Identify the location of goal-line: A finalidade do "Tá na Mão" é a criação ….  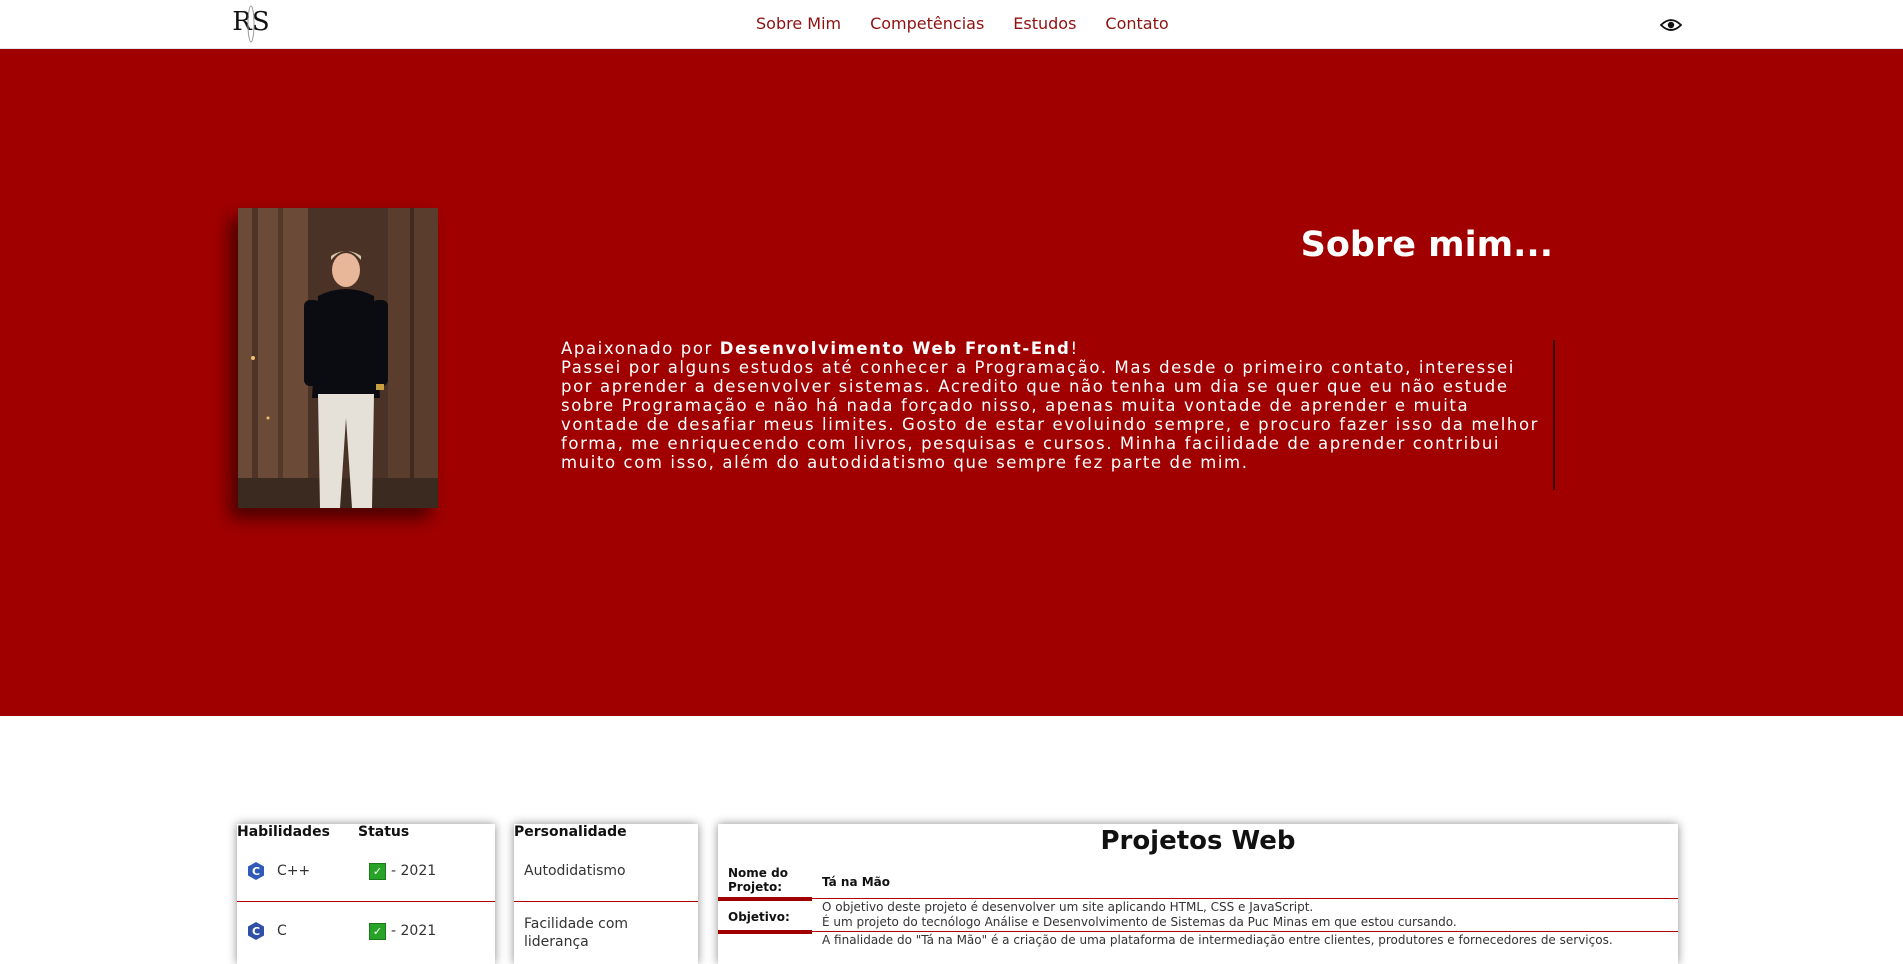
(1217, 940).